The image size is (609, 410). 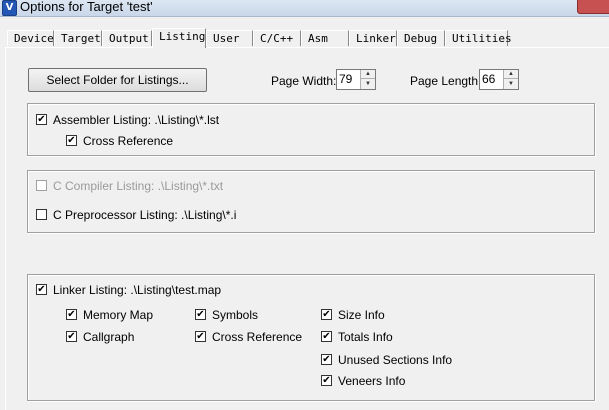 I want to click on close-button, so click(x=593, y=7).